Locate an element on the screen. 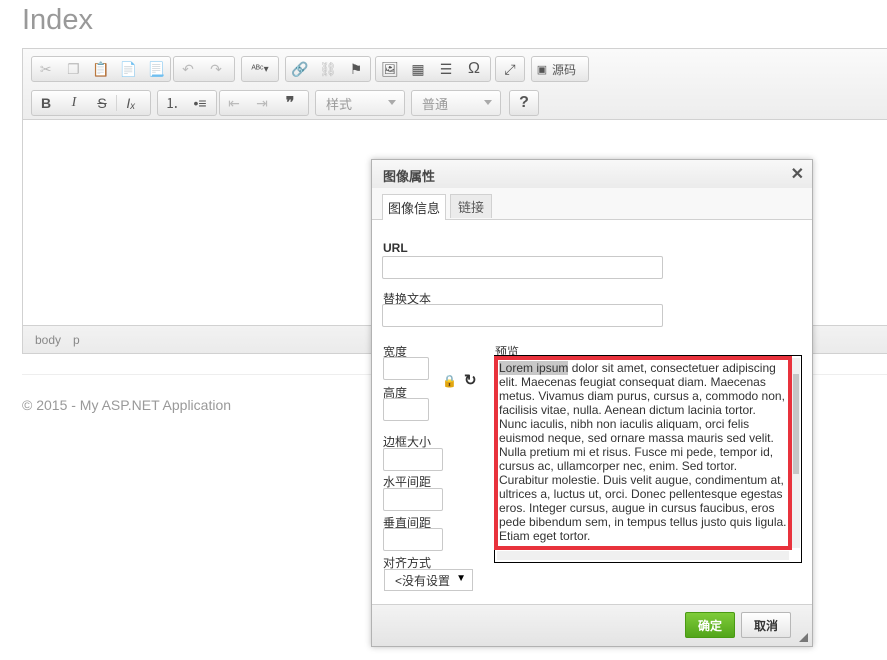  bulleted-list-icon: •≡ is located at coordinates (200, 103).